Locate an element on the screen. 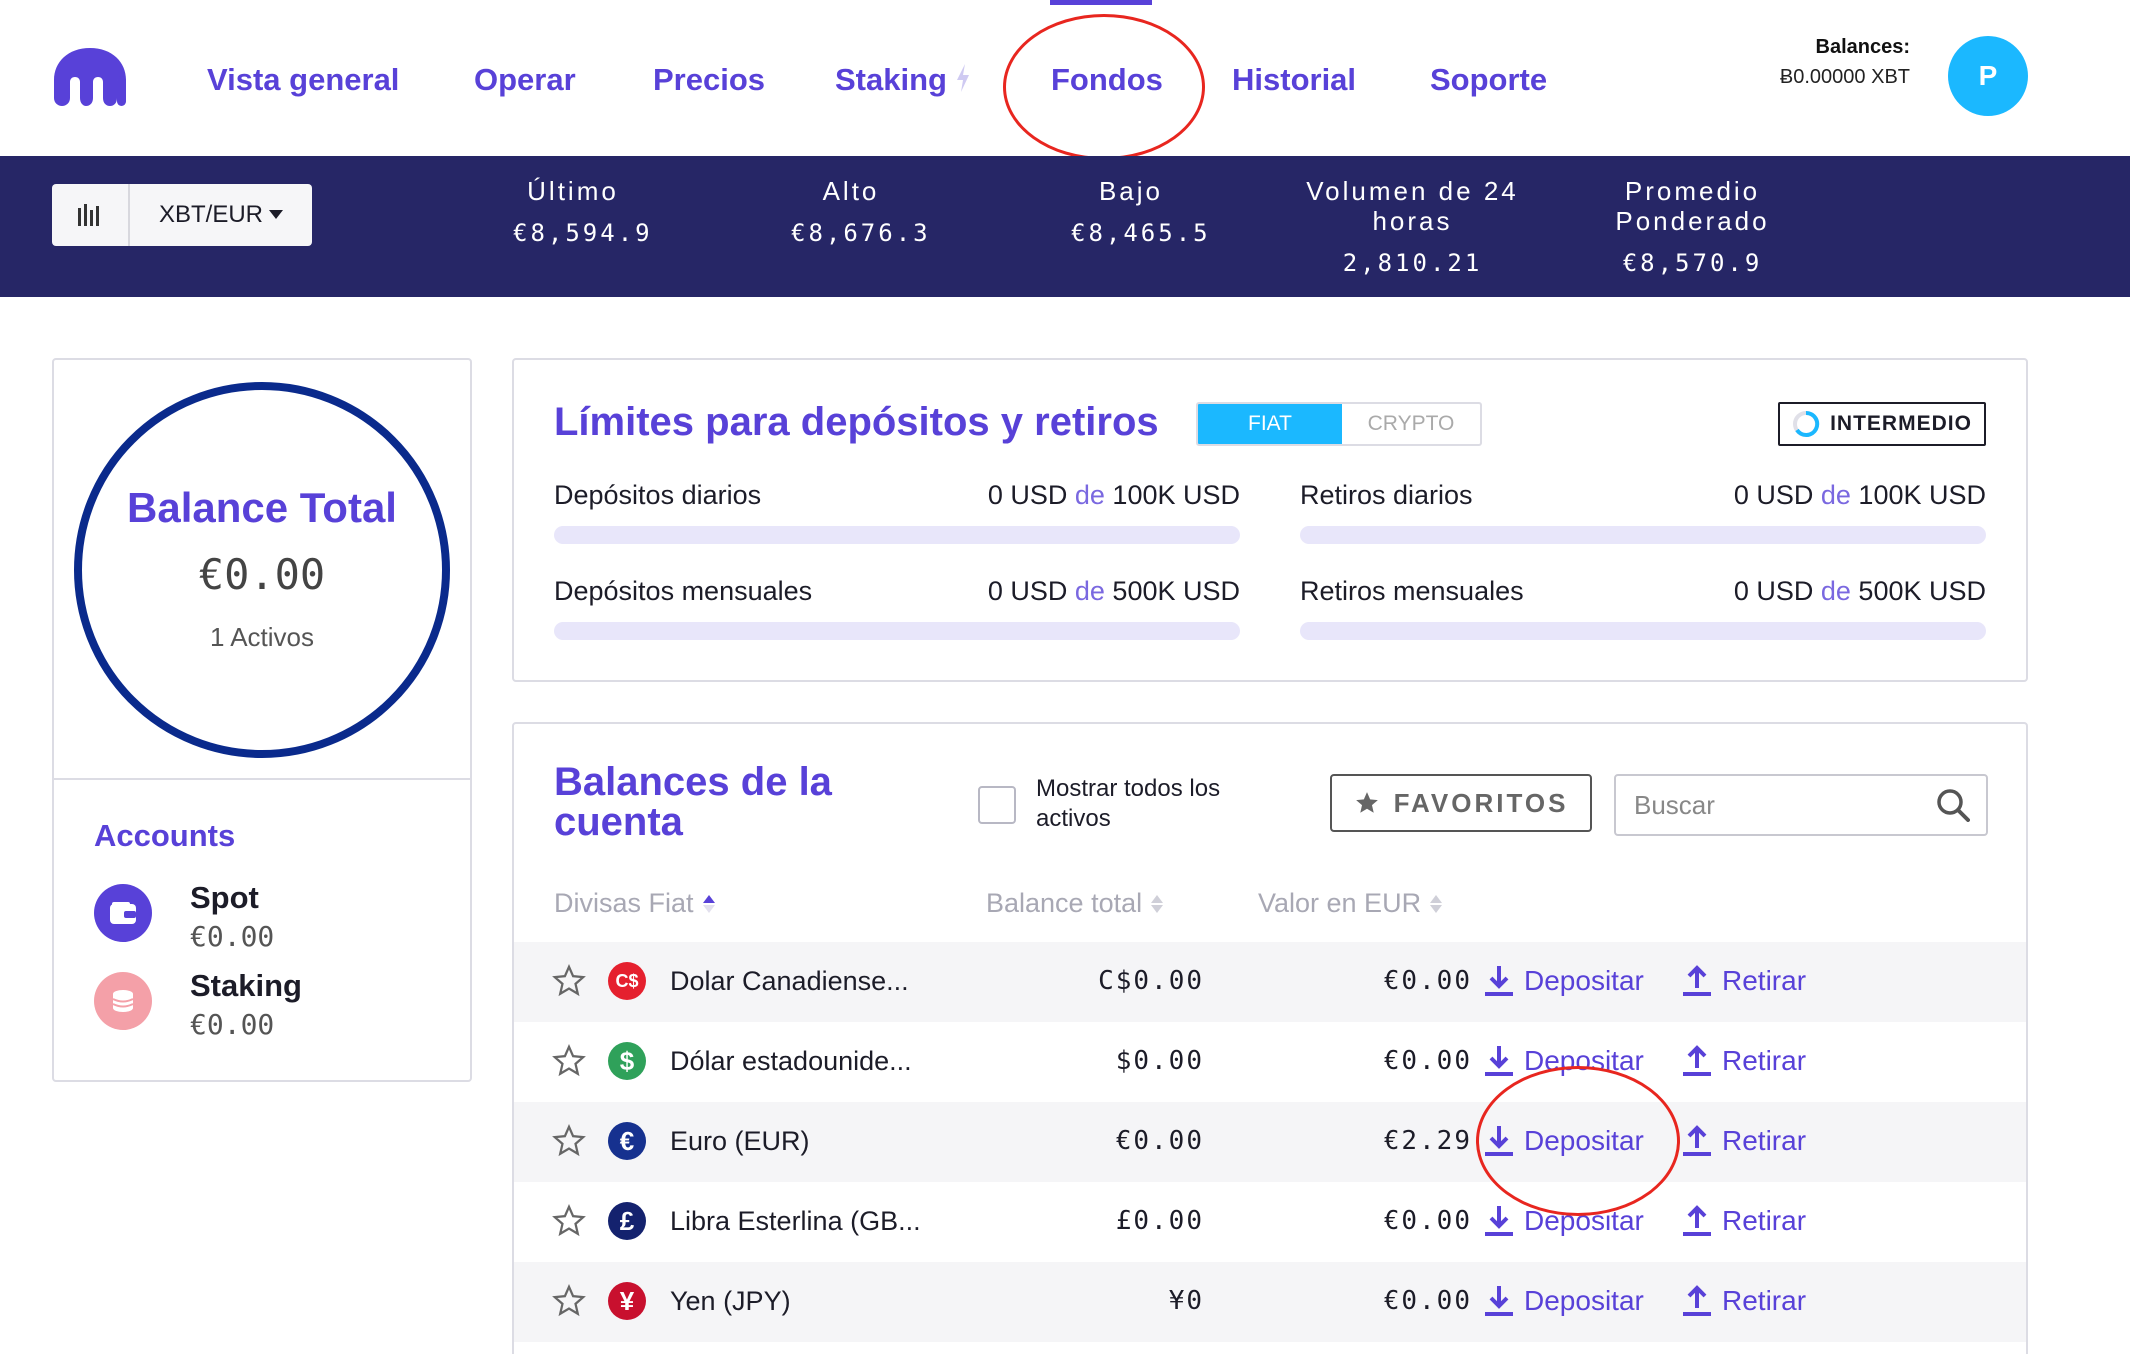 This screenshot has width=2130, height=1354. limit-value: 0 USD de 100K USD is located at coordinates (1860, 495).